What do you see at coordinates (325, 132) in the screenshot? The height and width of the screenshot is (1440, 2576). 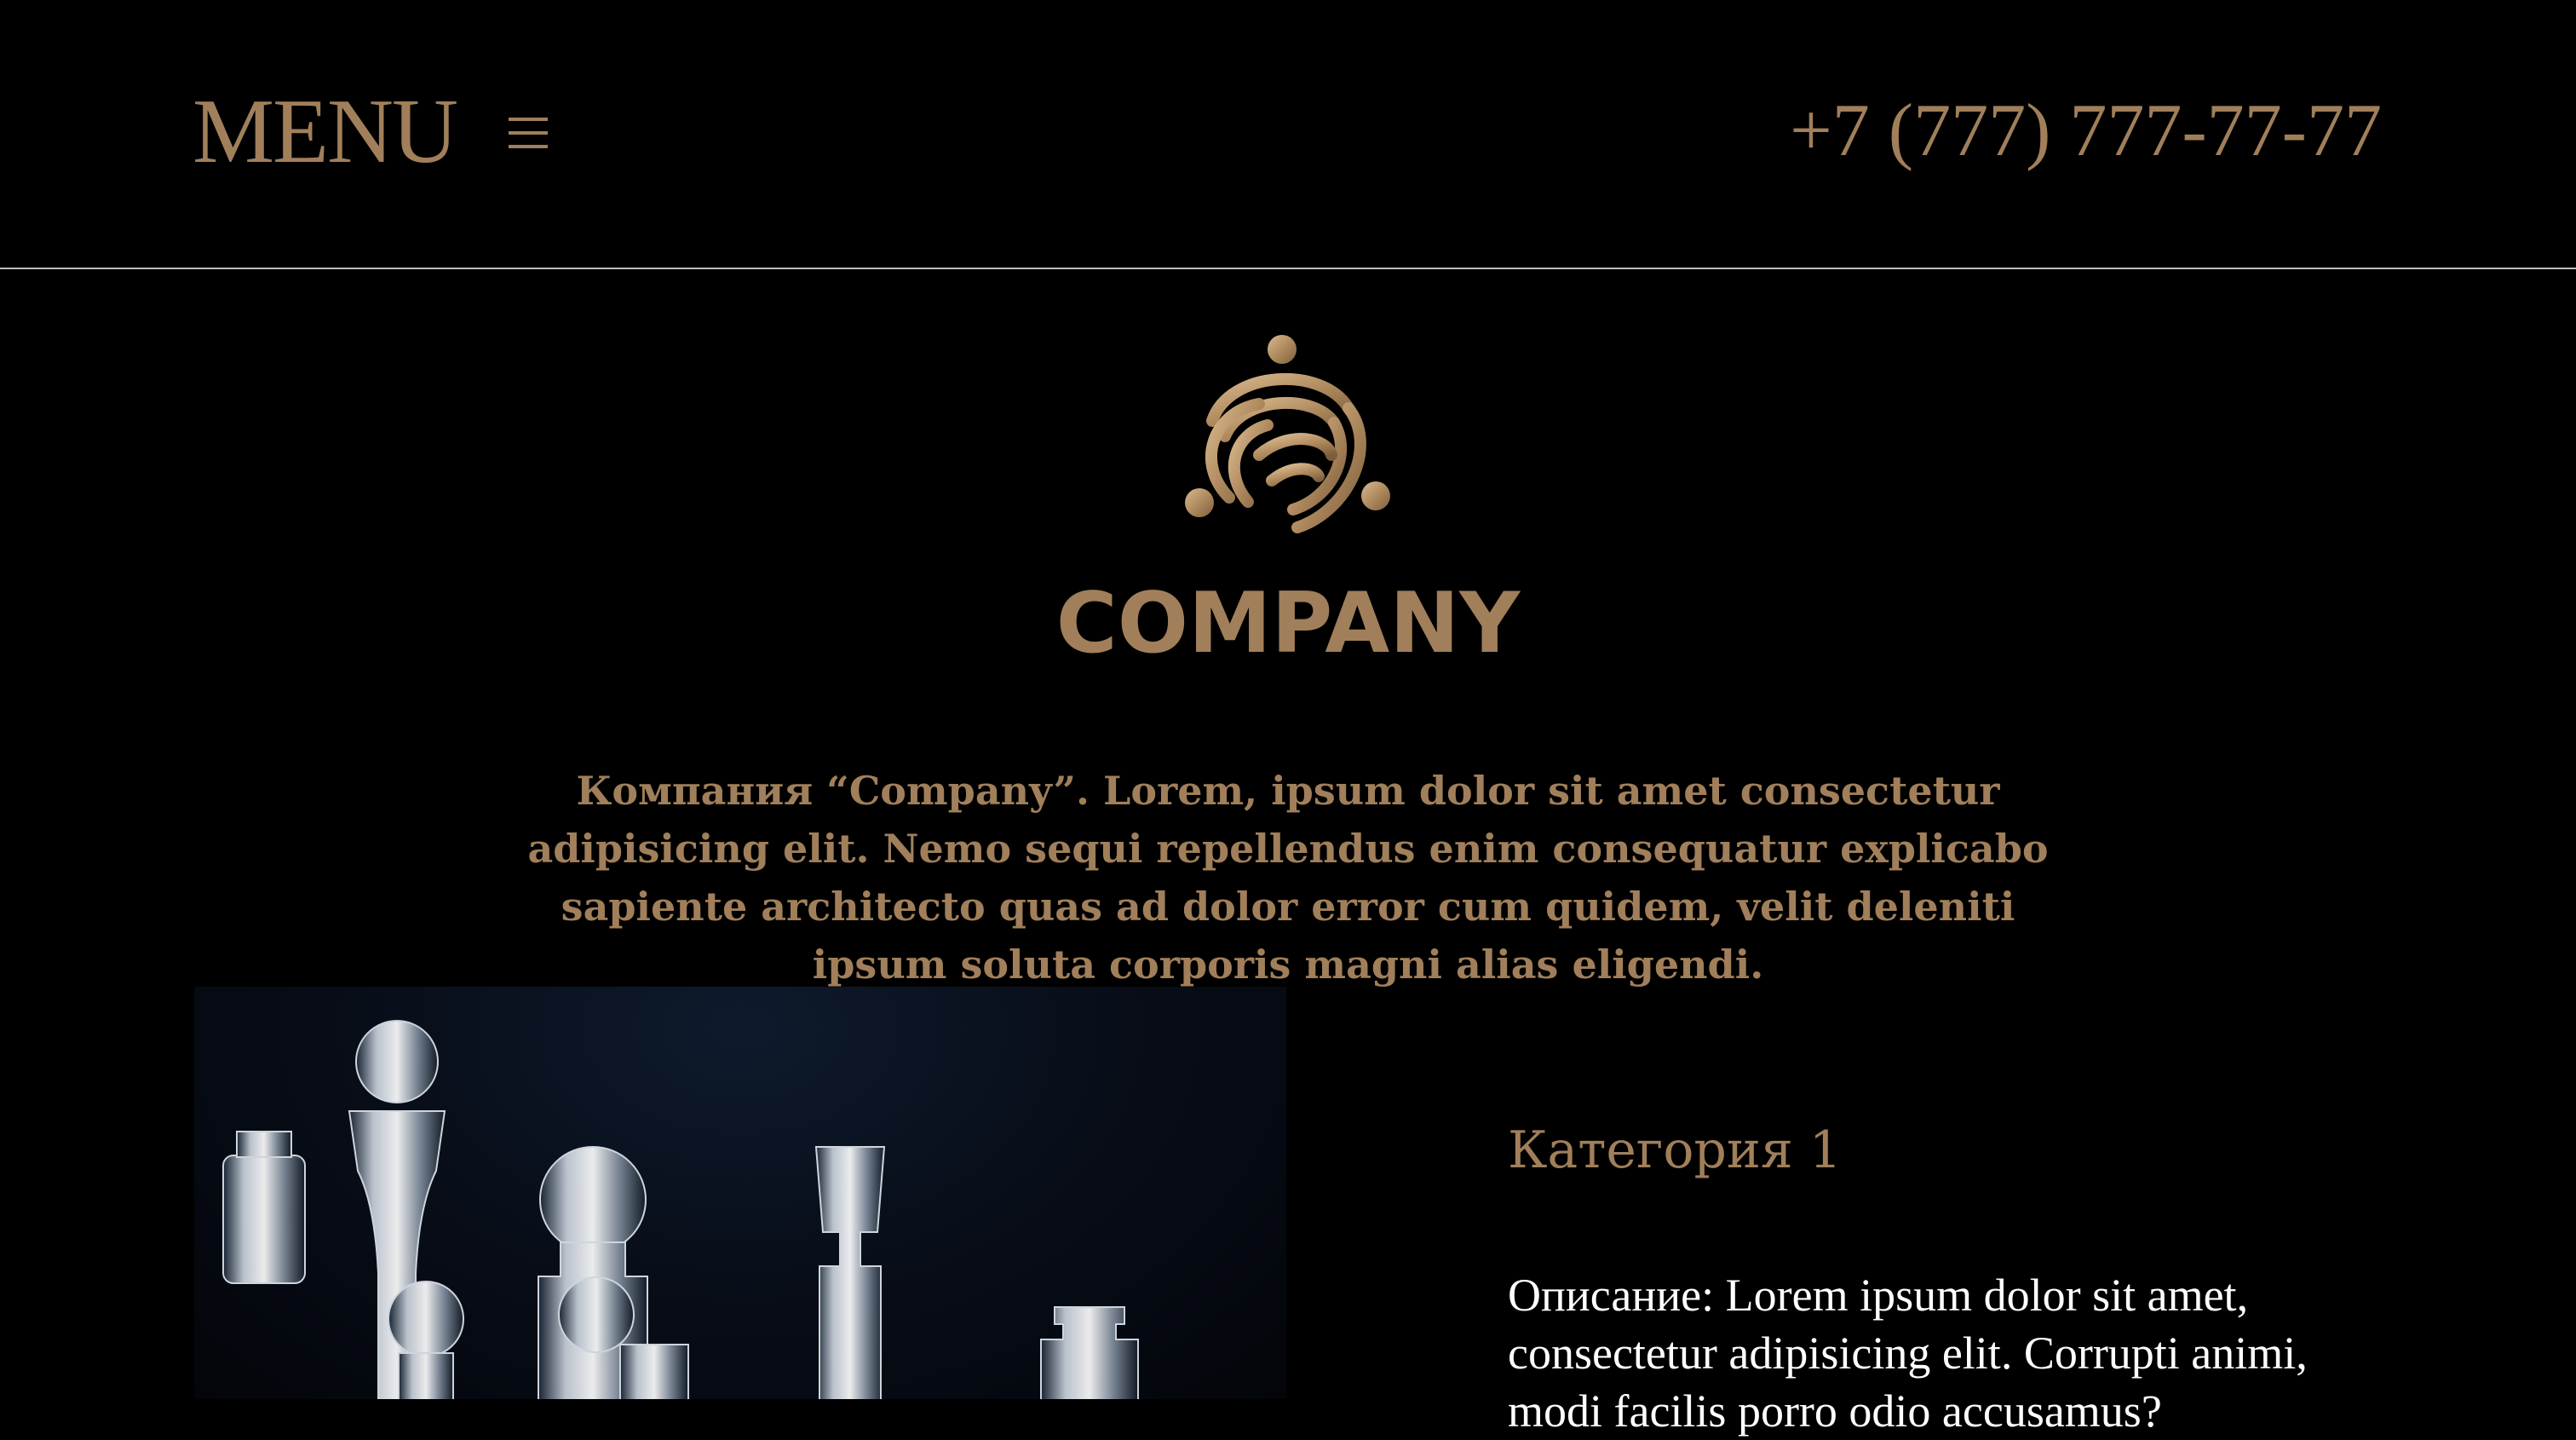 I see `menu-label: MENU` at bounding box center [325, 132].